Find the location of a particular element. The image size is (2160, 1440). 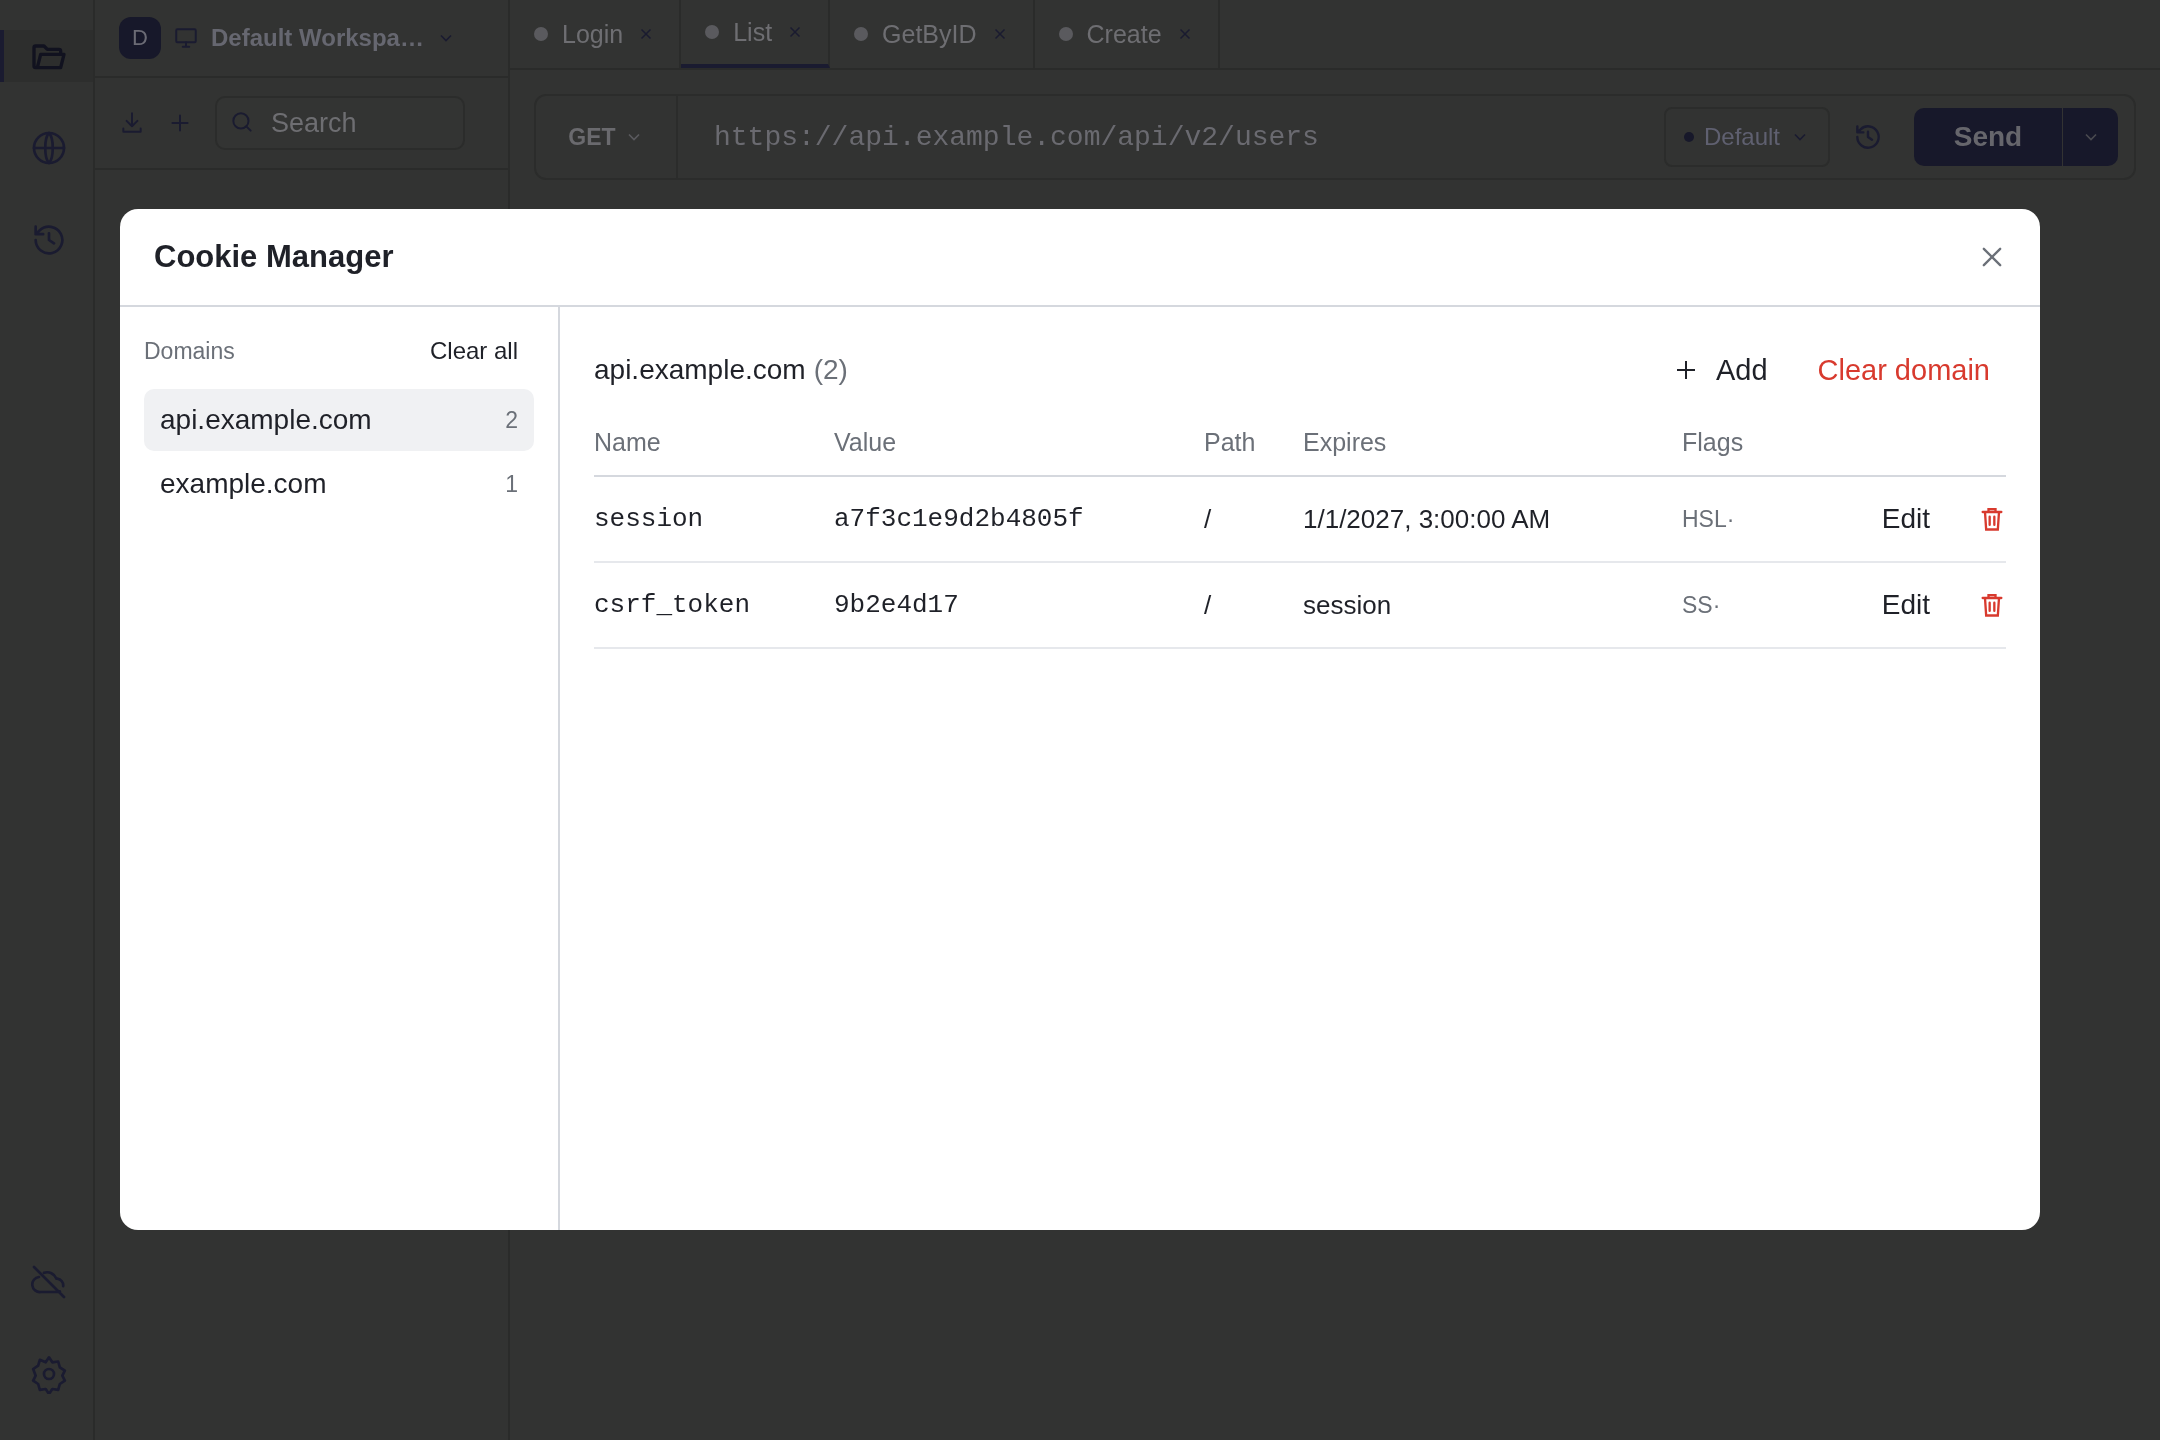

domain-heading: api.example.com is located at coordinates (700, 370).